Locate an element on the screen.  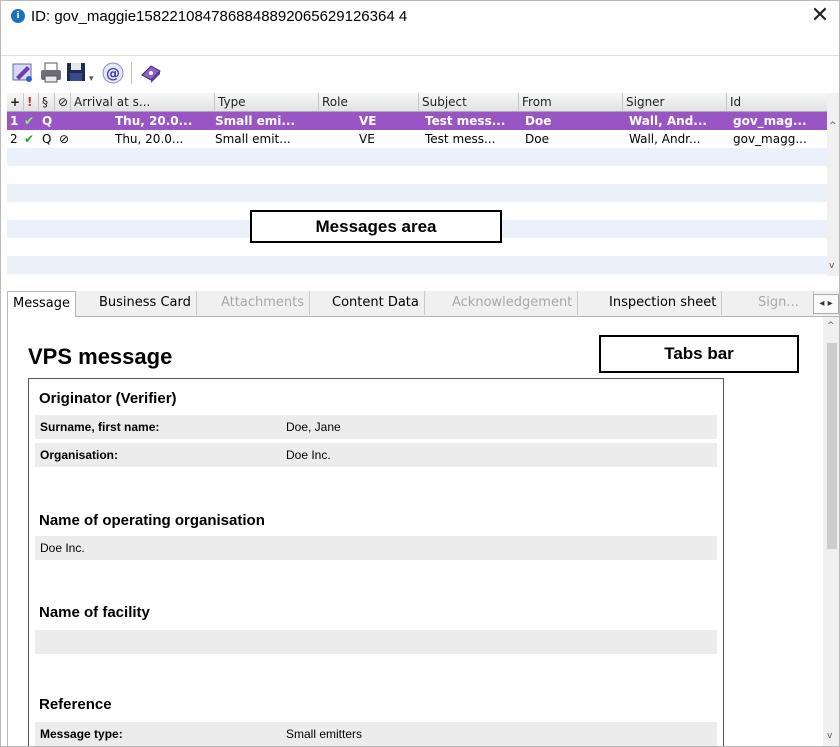
save-icon is located at coordinates (77, 73).